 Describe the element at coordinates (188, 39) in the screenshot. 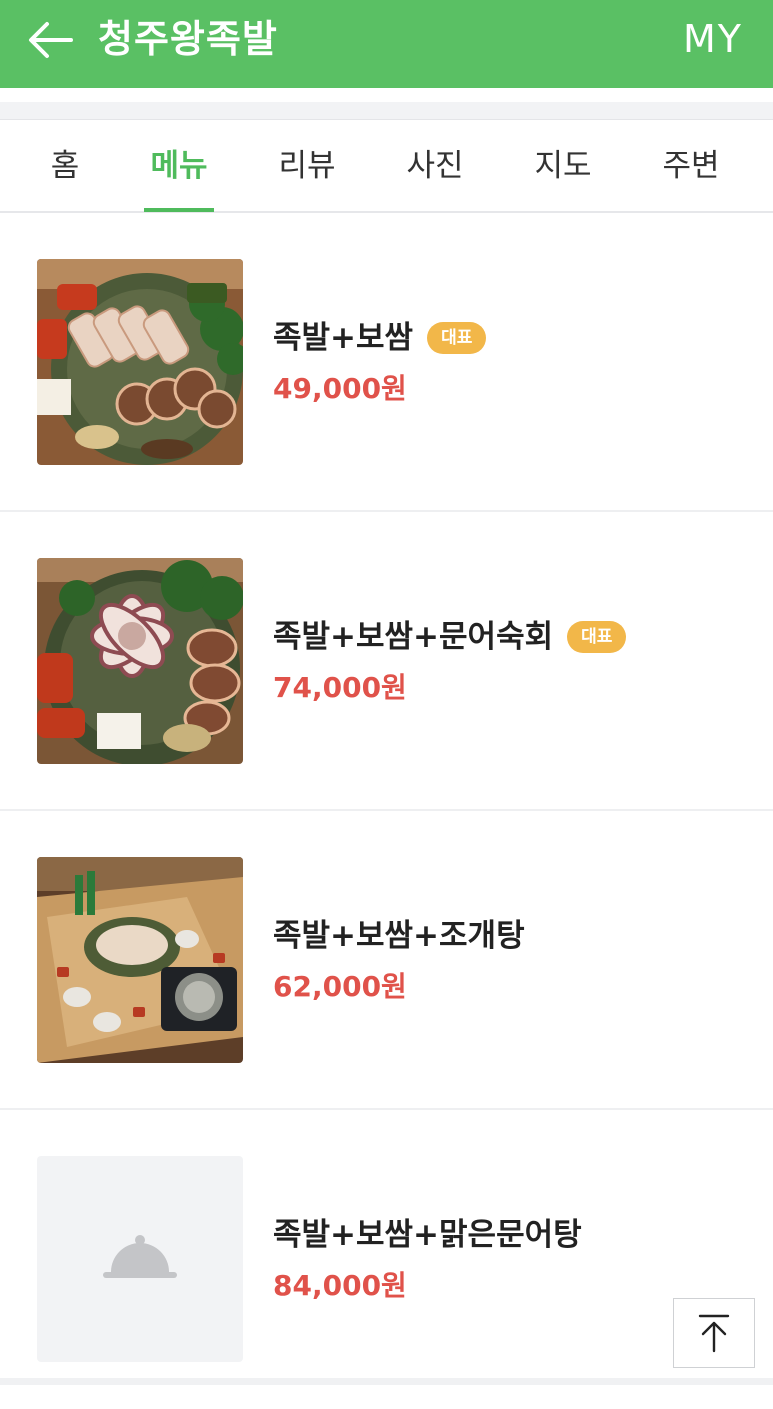

I see `page-title: 청주왕족발` at that location.